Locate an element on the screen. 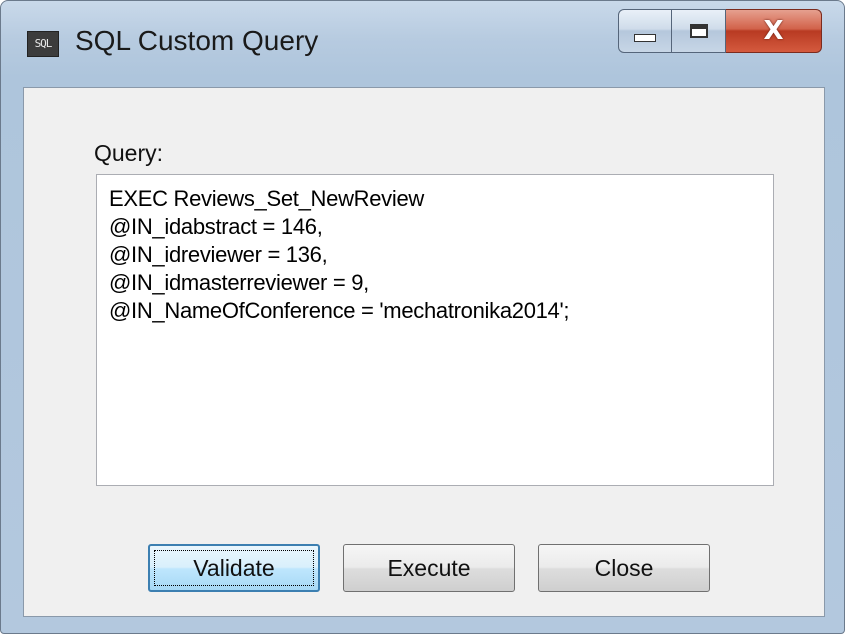 The width and height of the screenshot is (847, 636). caption-buttons: X is located at coordinates (720, 31).